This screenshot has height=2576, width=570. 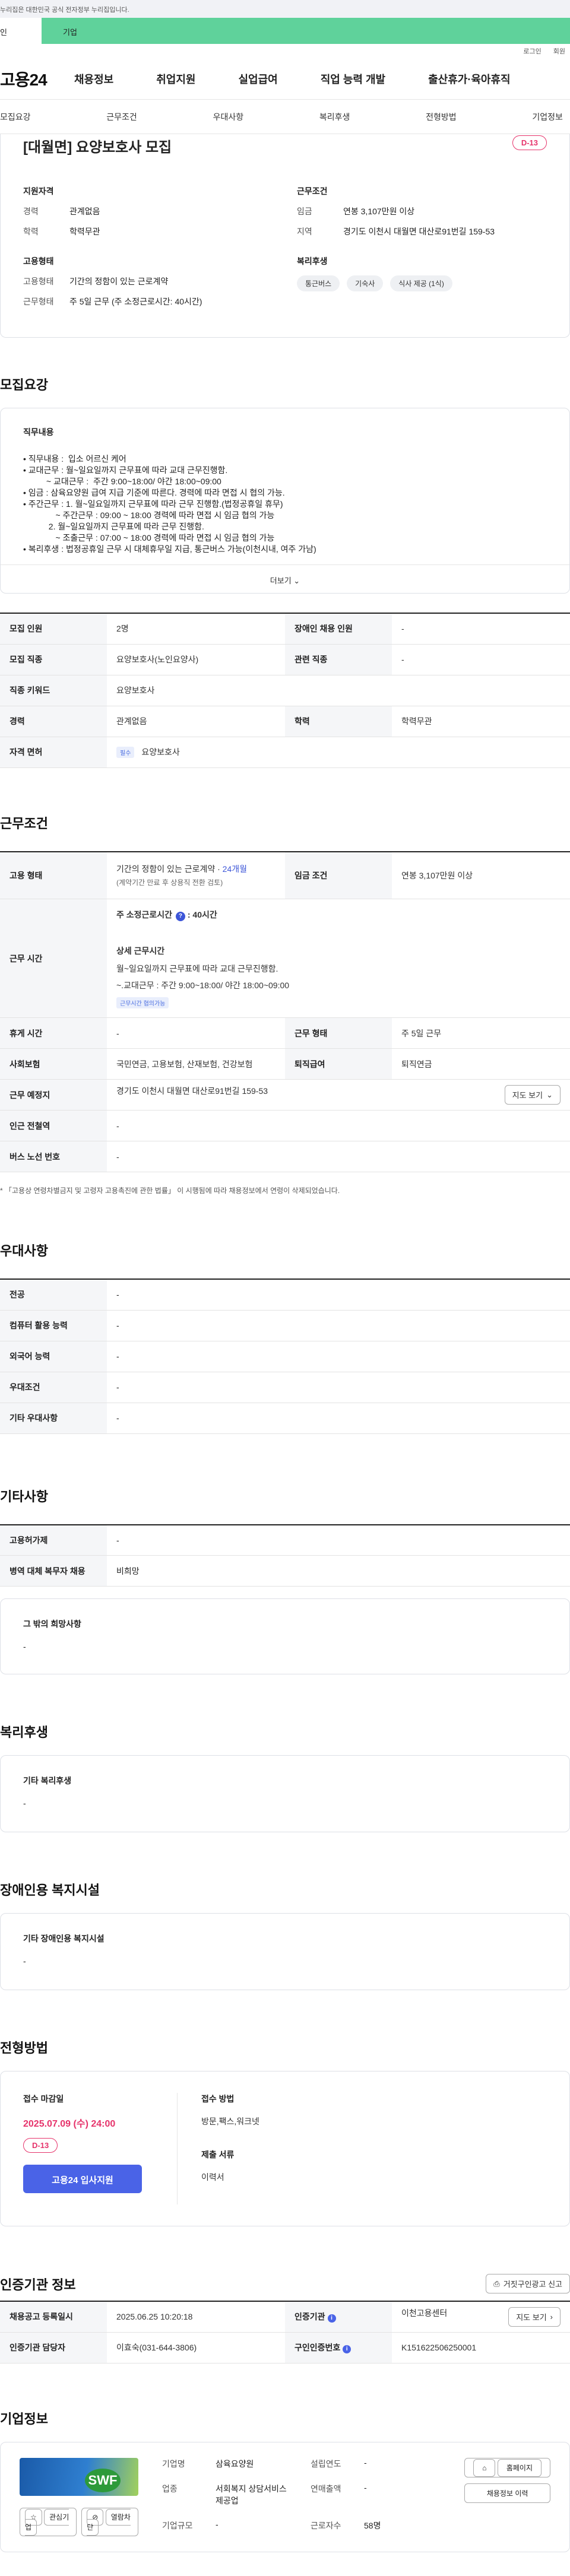 I want to click on table-row: 외국어 능력 -, so click(x=285, y=1356).